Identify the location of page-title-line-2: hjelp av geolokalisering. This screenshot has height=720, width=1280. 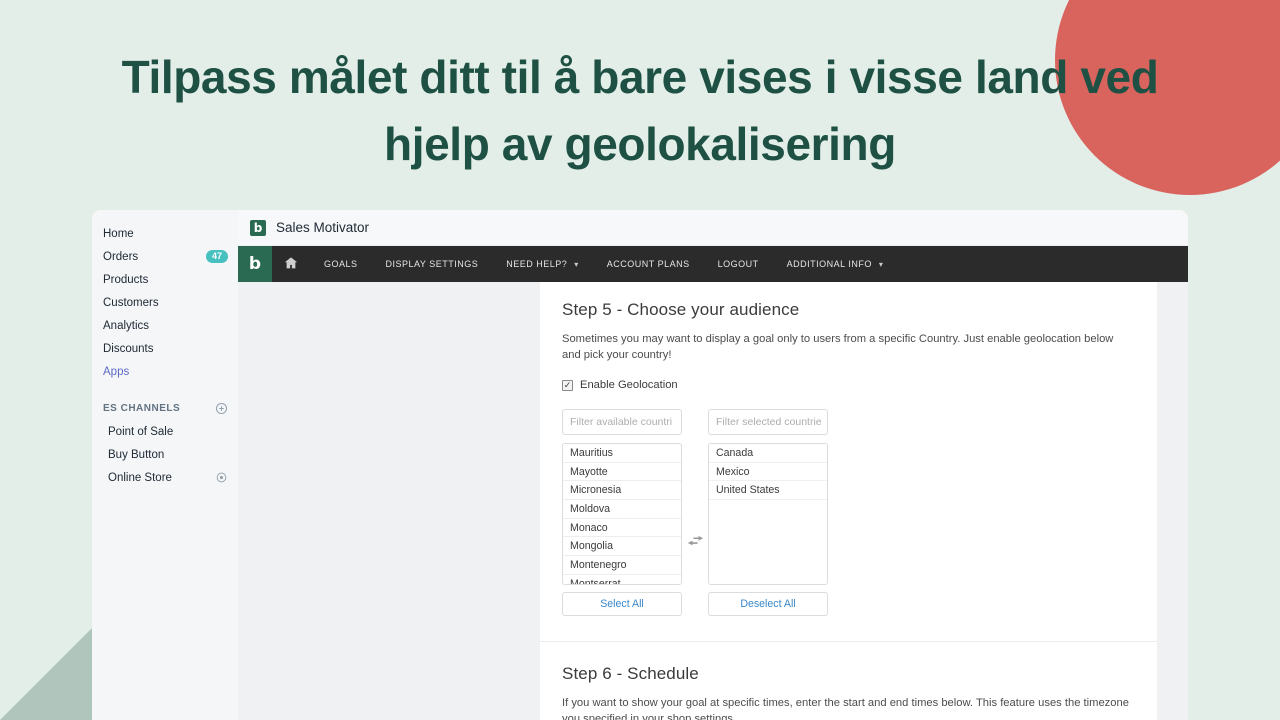
(640, 144).